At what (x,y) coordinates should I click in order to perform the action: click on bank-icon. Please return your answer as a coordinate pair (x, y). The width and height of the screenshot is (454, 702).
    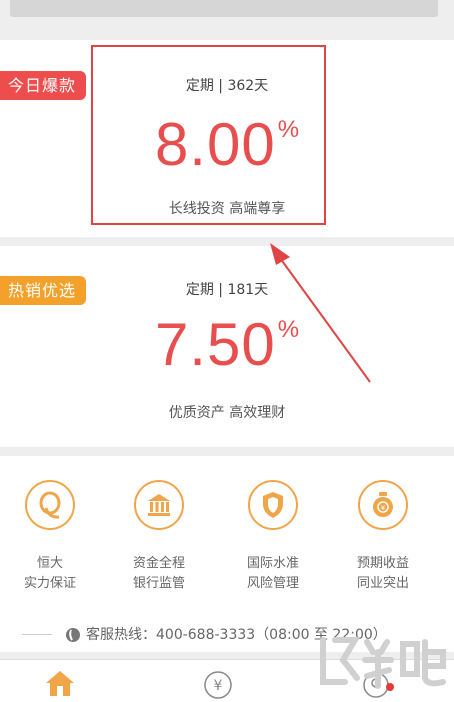
    Looking at the image, I should click on (159, 505).